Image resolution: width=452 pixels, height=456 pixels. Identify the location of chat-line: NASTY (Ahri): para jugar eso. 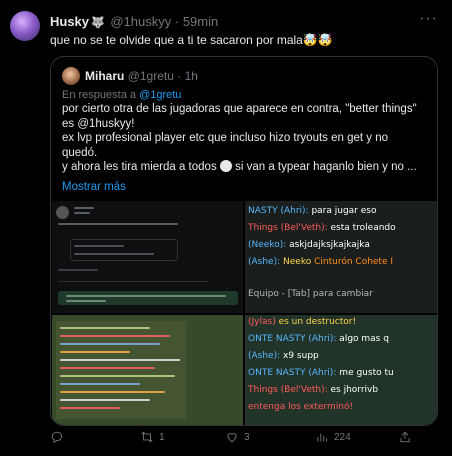
(312, 211).